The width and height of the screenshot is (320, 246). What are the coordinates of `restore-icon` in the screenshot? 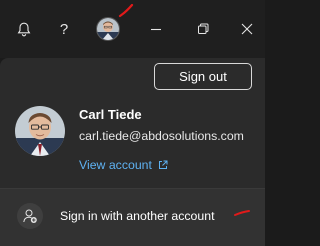 It's located at (203, 28).